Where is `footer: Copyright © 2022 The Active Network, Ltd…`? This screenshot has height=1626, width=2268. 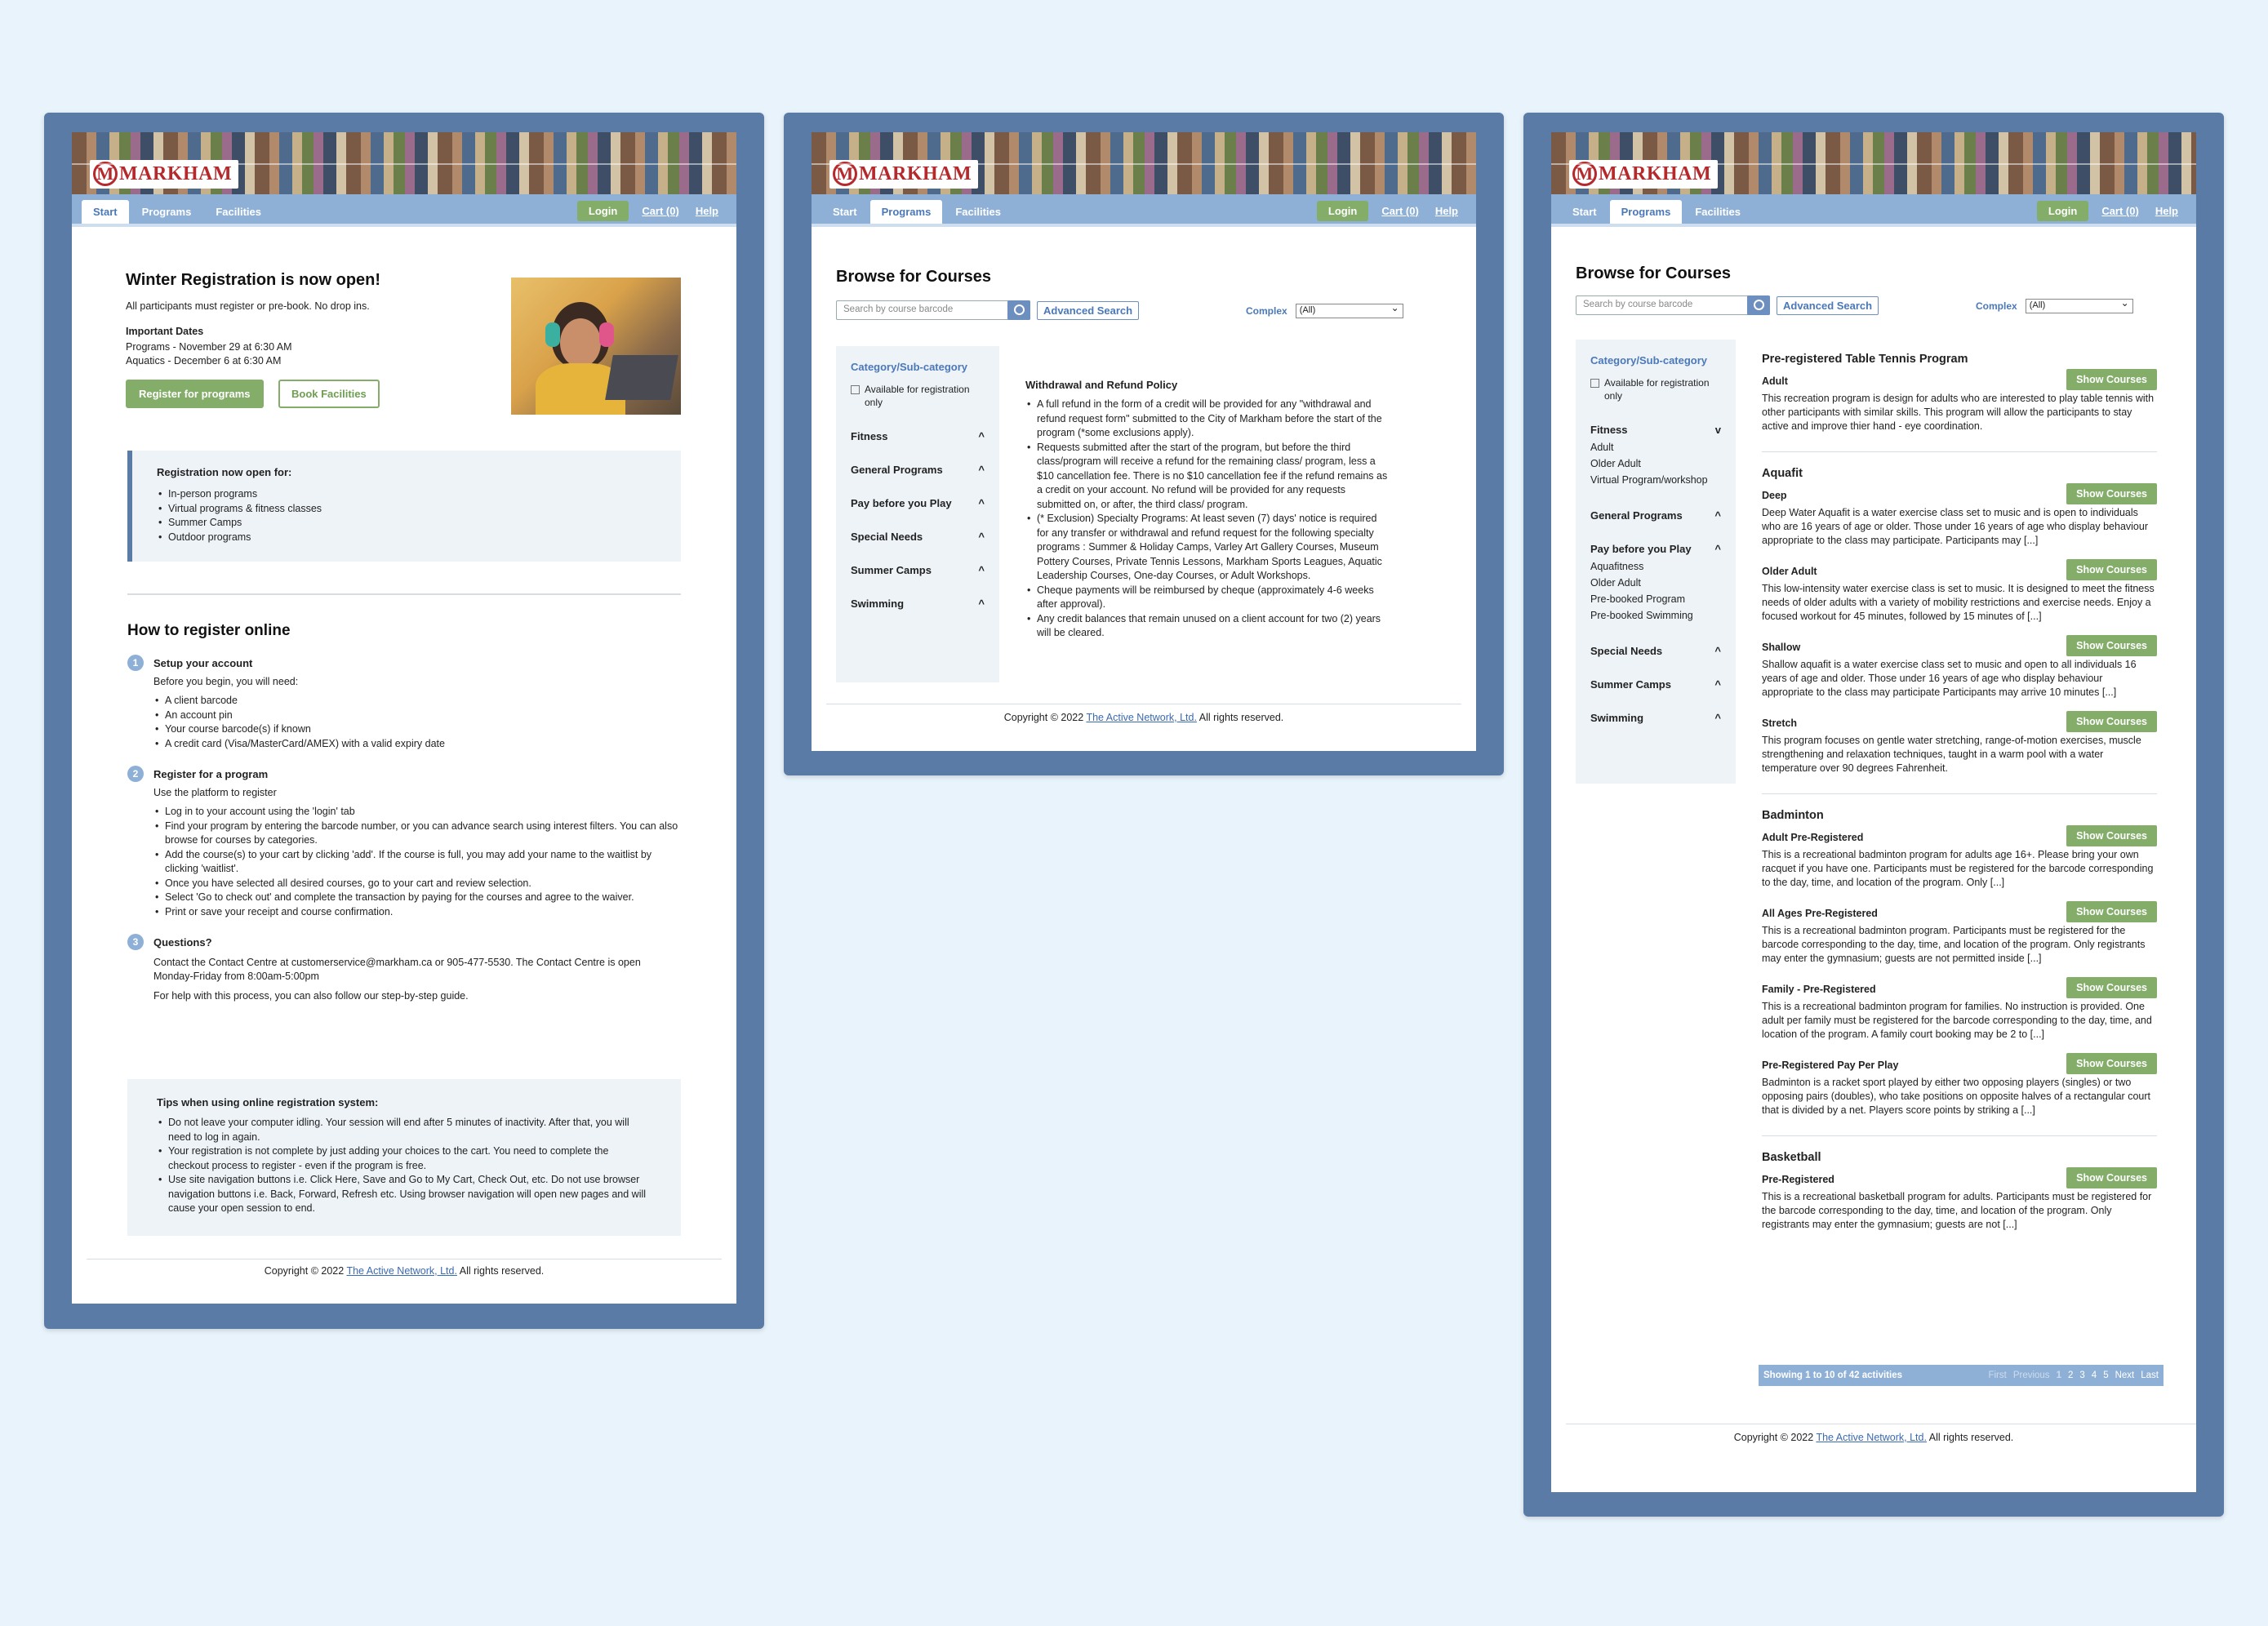 footer: Copyright © 2022 The Active Network, Ltd… is located at coordinates (404, 1271).